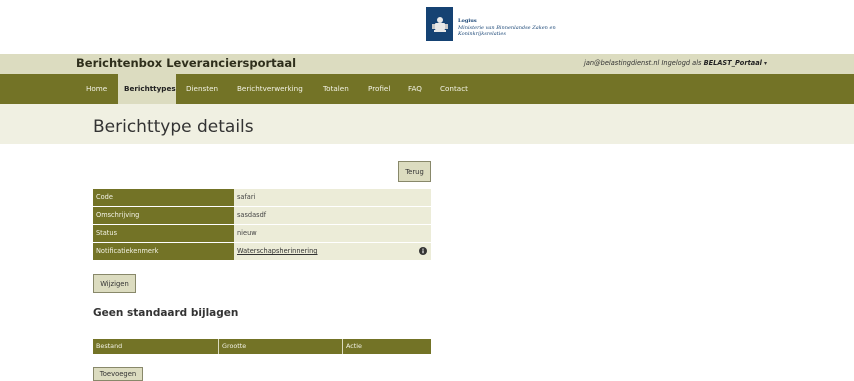 The height and width of the screenshot is (381, 854). Describe the element at coordinates (417, 89) in the screenshot. I see `nav-faq: FAQ` at that location.